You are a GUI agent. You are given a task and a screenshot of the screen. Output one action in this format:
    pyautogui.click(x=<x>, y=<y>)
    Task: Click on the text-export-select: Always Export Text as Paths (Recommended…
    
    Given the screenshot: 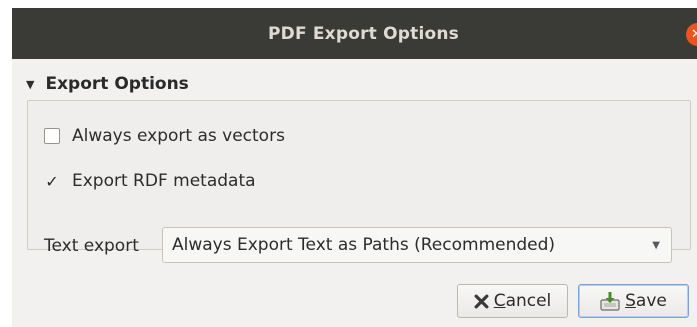 What is the action you would take?
    pyautogui.click(x=417, y=245)
    